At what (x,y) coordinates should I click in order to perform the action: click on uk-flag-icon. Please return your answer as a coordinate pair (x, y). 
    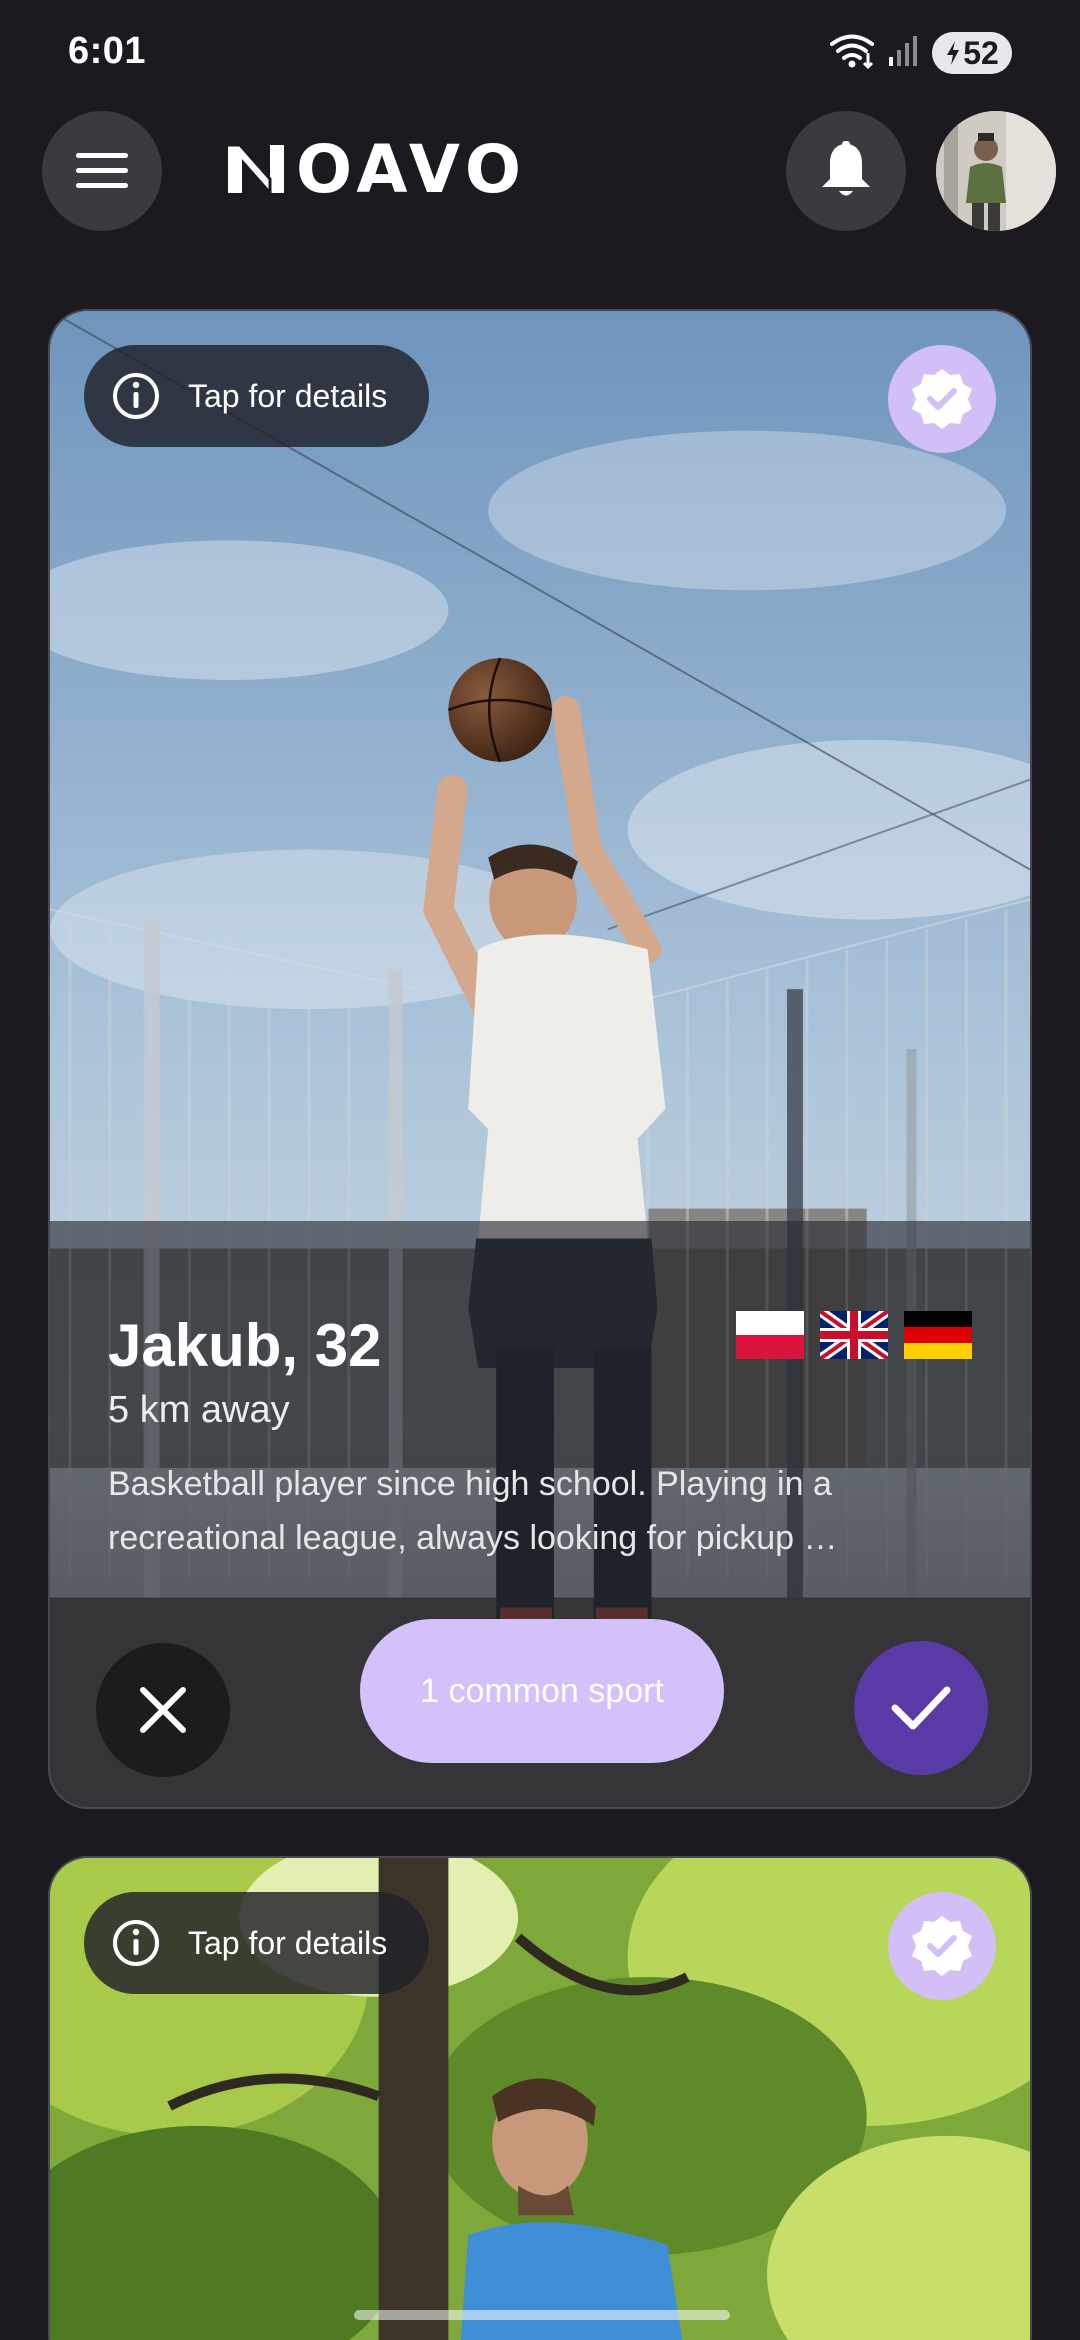
    Looking at the image, I should click on (854, 1335).